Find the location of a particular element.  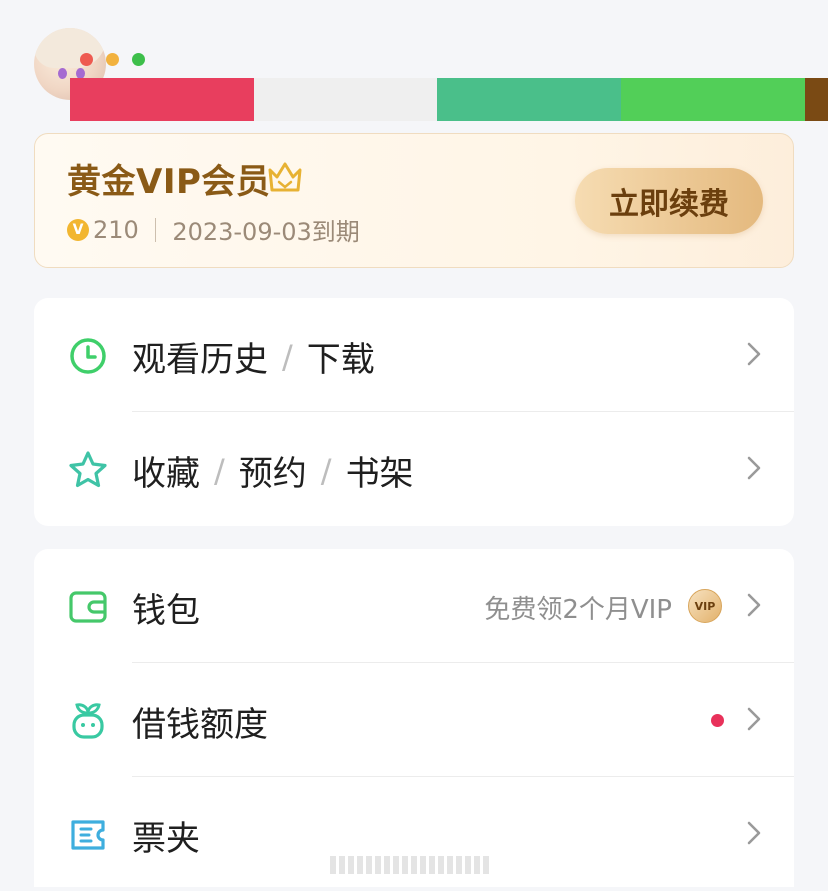

bookshelf-link: 书架 is located at coordinates (380, 470).